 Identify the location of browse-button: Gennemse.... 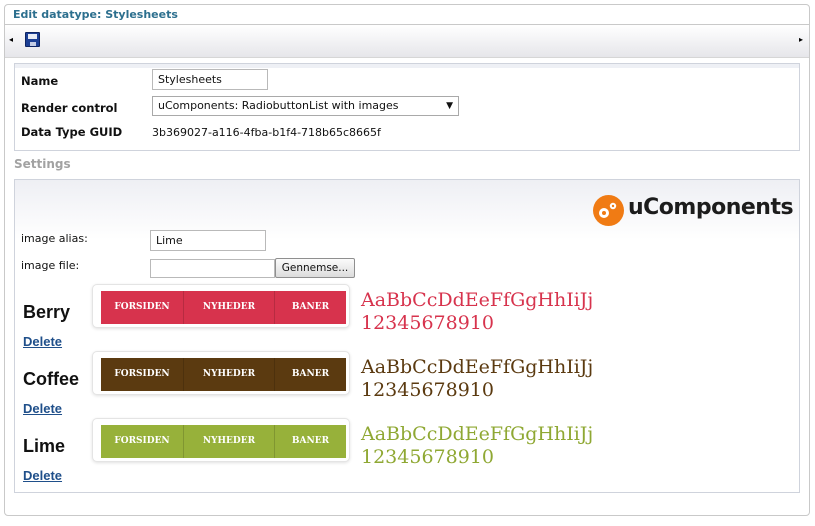
(315, 268).